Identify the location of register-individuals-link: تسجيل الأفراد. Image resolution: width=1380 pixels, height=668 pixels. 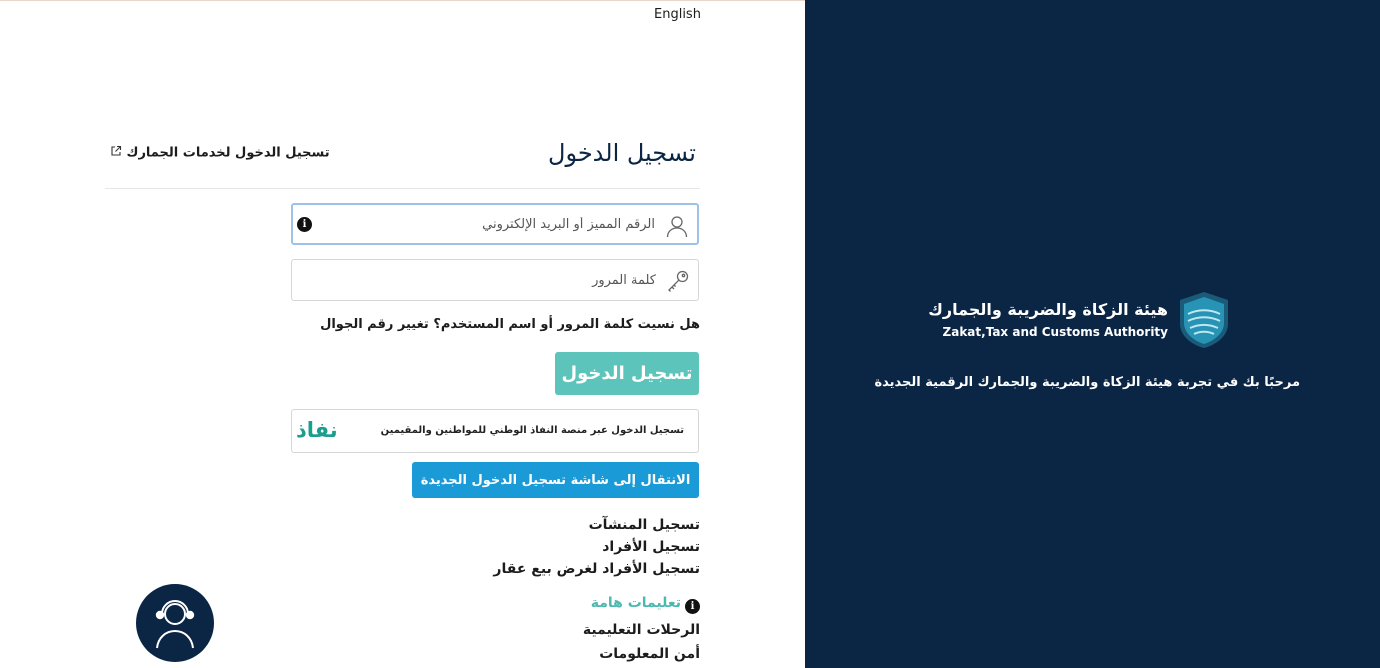
(575, 547).